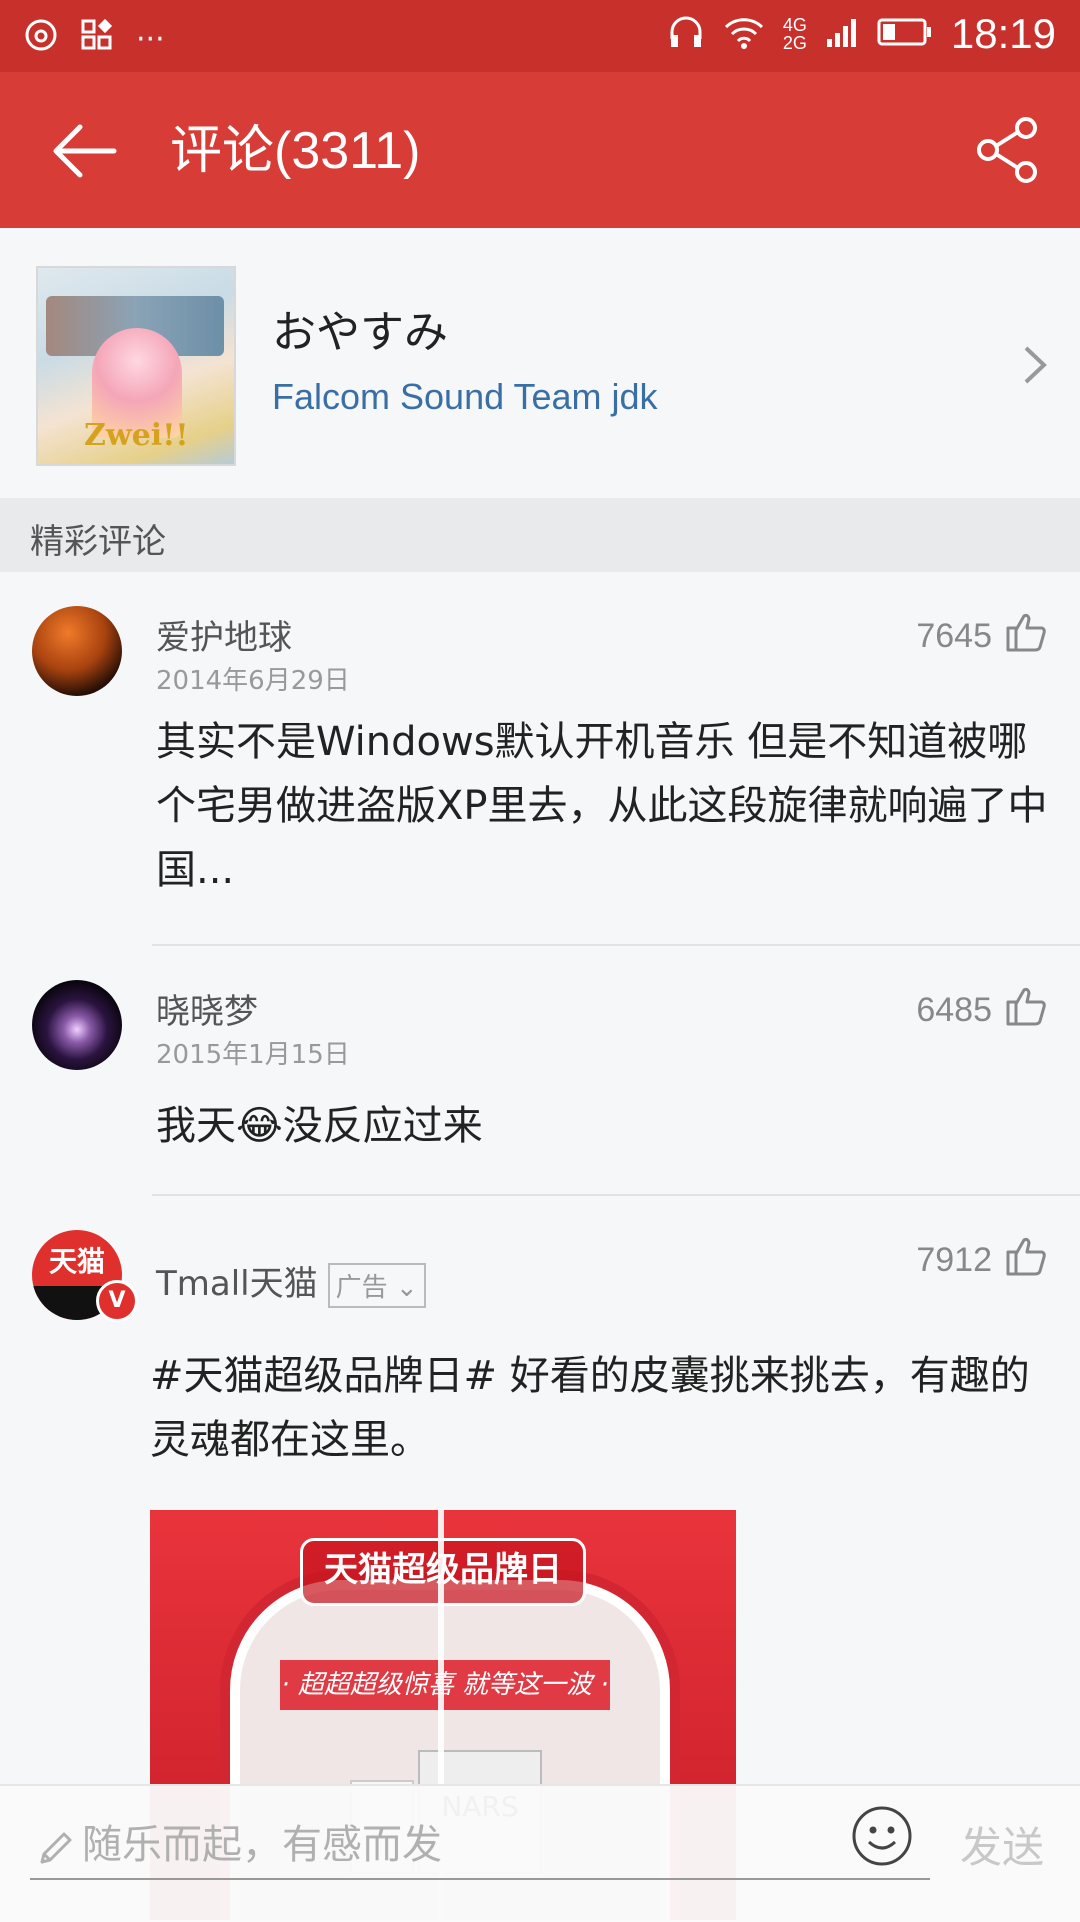 The height and width of the screenshot is (1922, 1080). Describe the element at coordinates (253, 681) in the screenshot. I see `comment-date: 2014年6月29日` at that location.